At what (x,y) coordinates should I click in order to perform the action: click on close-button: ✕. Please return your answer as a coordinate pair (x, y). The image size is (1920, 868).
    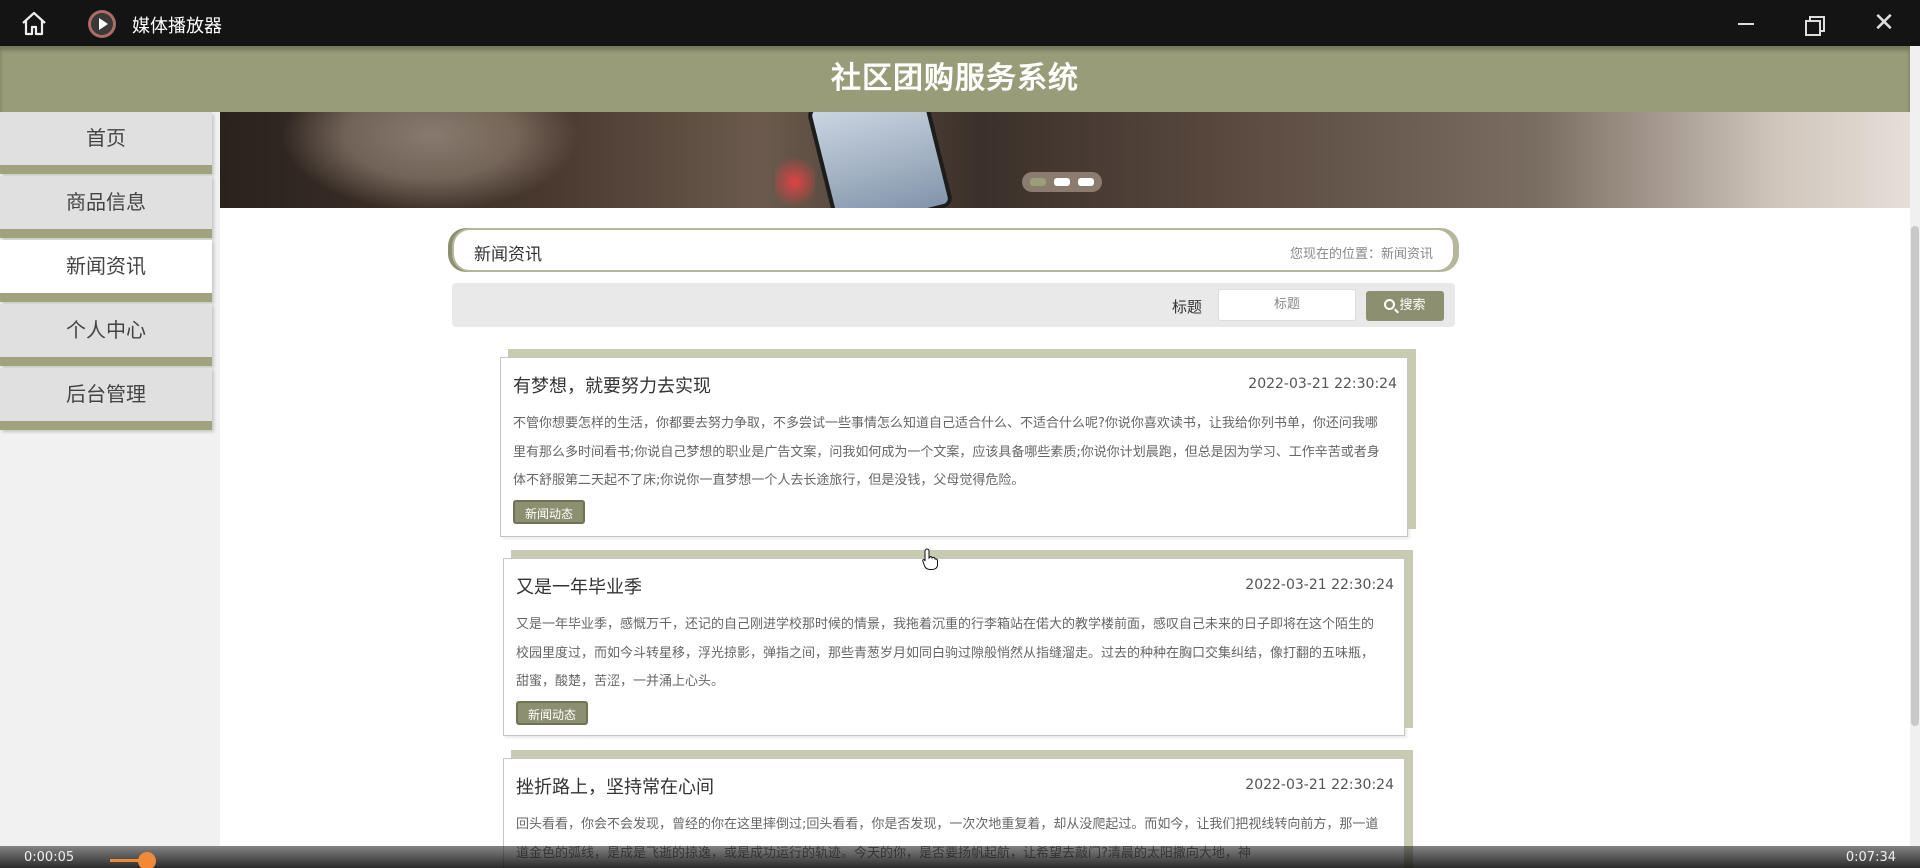
    Looking at the image, I should click on (1884, 23).